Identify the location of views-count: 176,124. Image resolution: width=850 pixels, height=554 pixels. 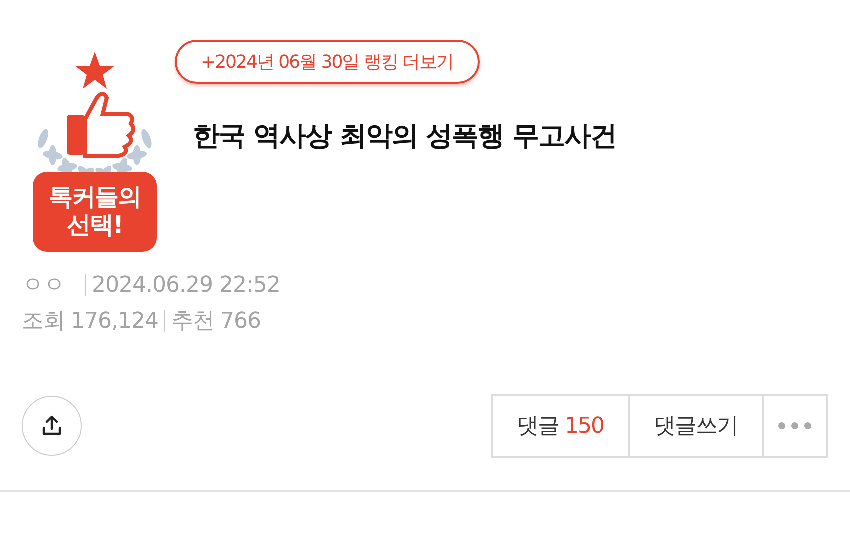
(114, 321).